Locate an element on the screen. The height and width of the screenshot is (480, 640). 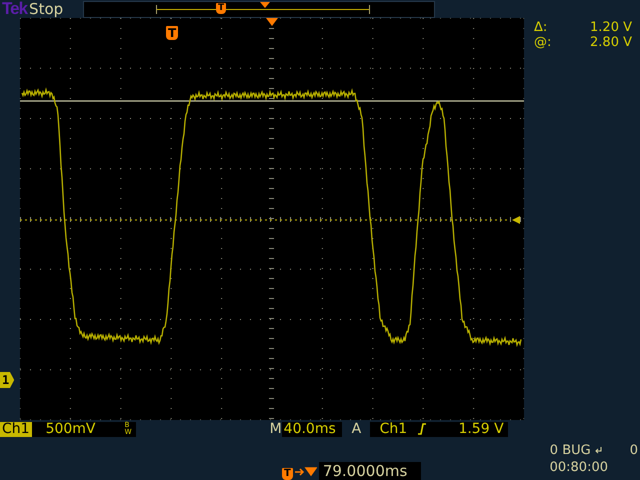
cursor-readout-label: @: is located at coordinates (543, 42).